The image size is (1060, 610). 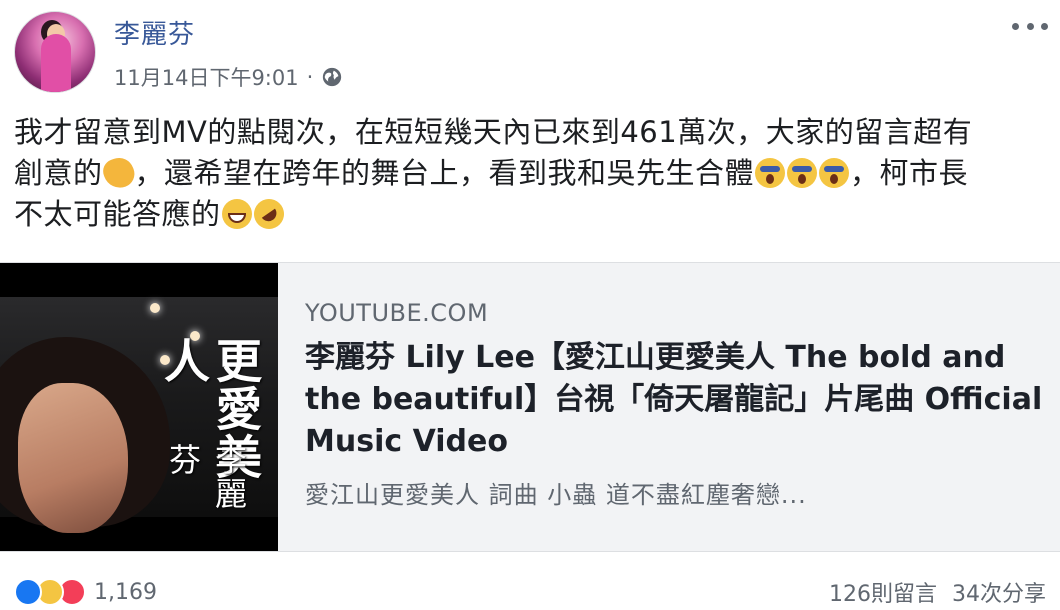 What do you see at coordinates (268, 214) in the screenshot?
I see `rolling-laughing-emoji-icon` at bounding box center [268, 214].